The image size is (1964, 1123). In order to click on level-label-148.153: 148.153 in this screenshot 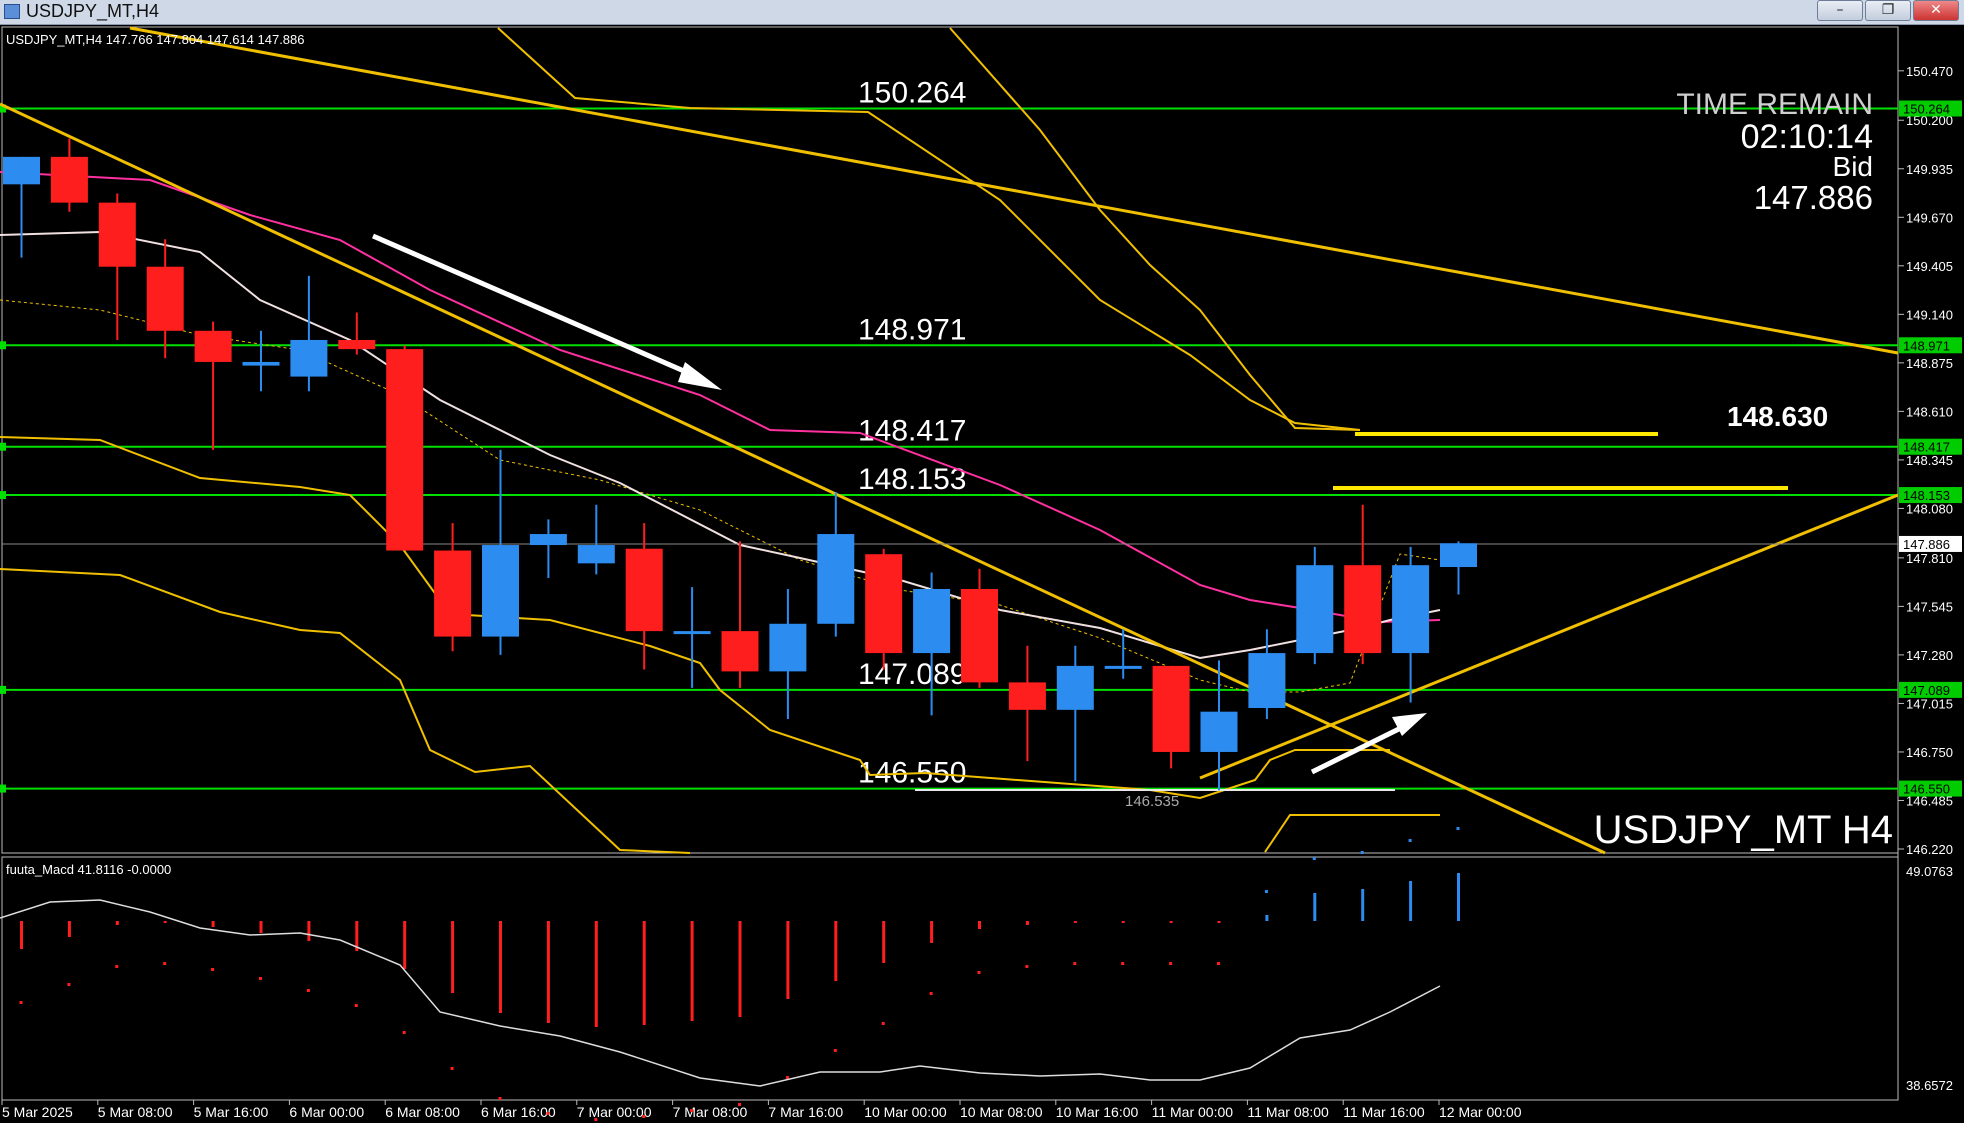, I will do `click(912, 479)`.